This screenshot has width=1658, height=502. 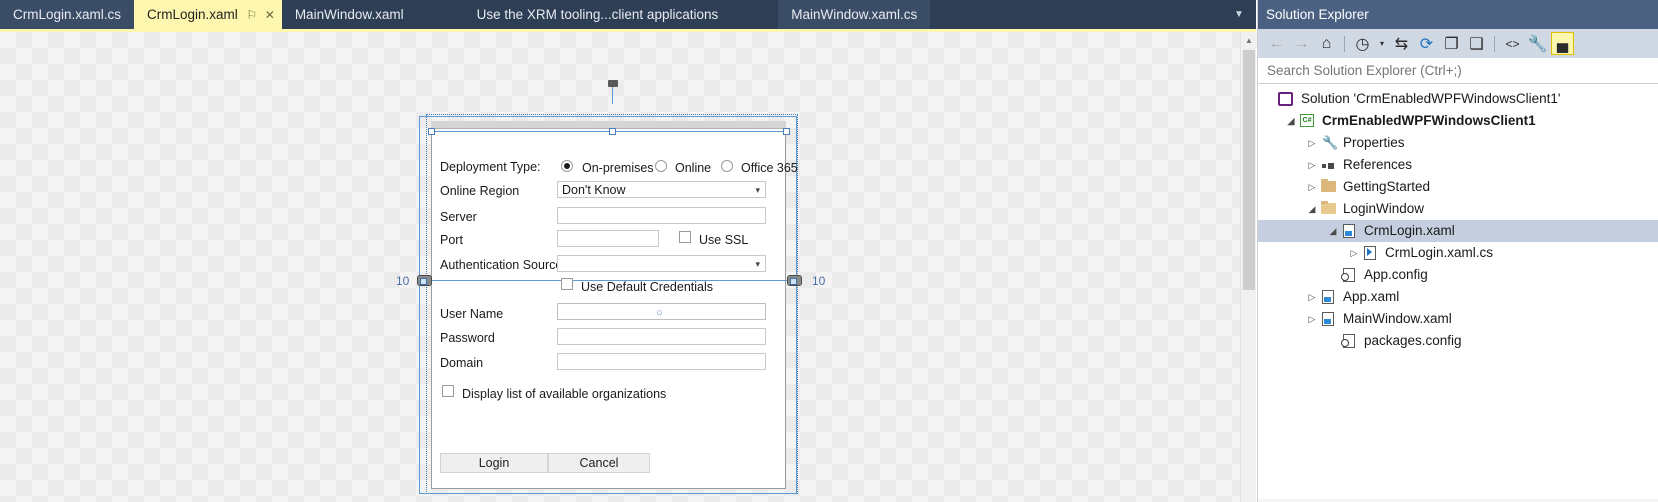 I want to click on refresh-icon: ⟳, so click(x=1426, y=43).